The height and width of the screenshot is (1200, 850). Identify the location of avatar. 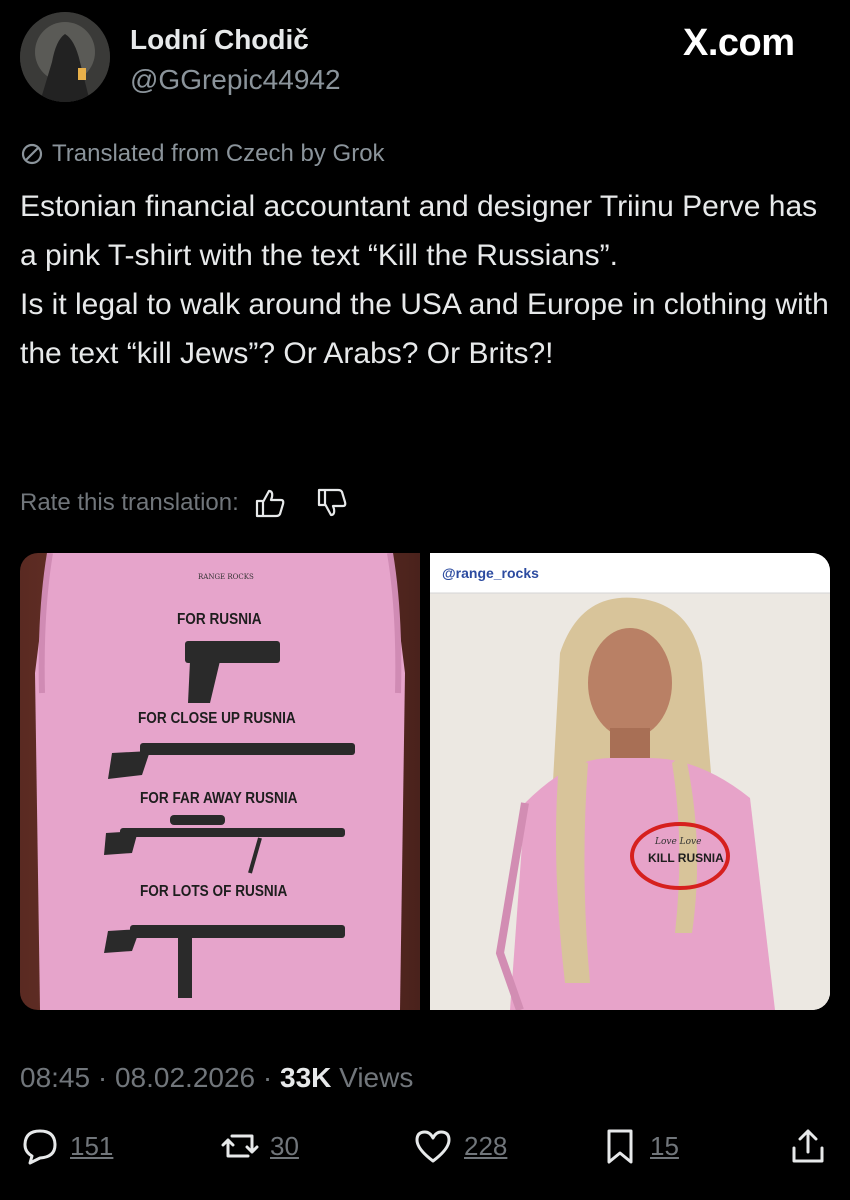
(65, 57).